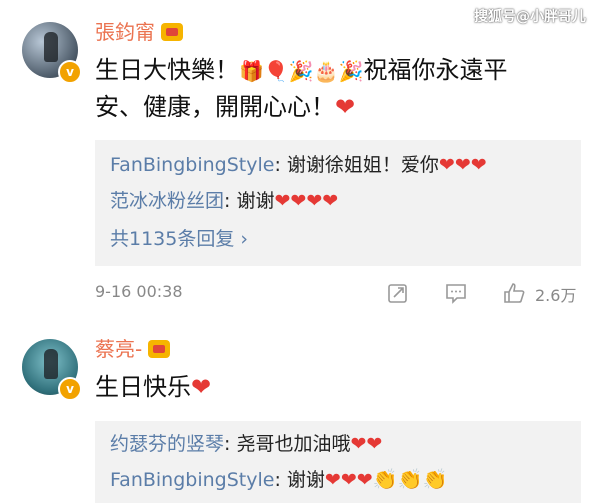  Describe the element at coordinates (167, 444) in the screenshot. I see `reply-username: 约瑟芬的竖琴` at that location.